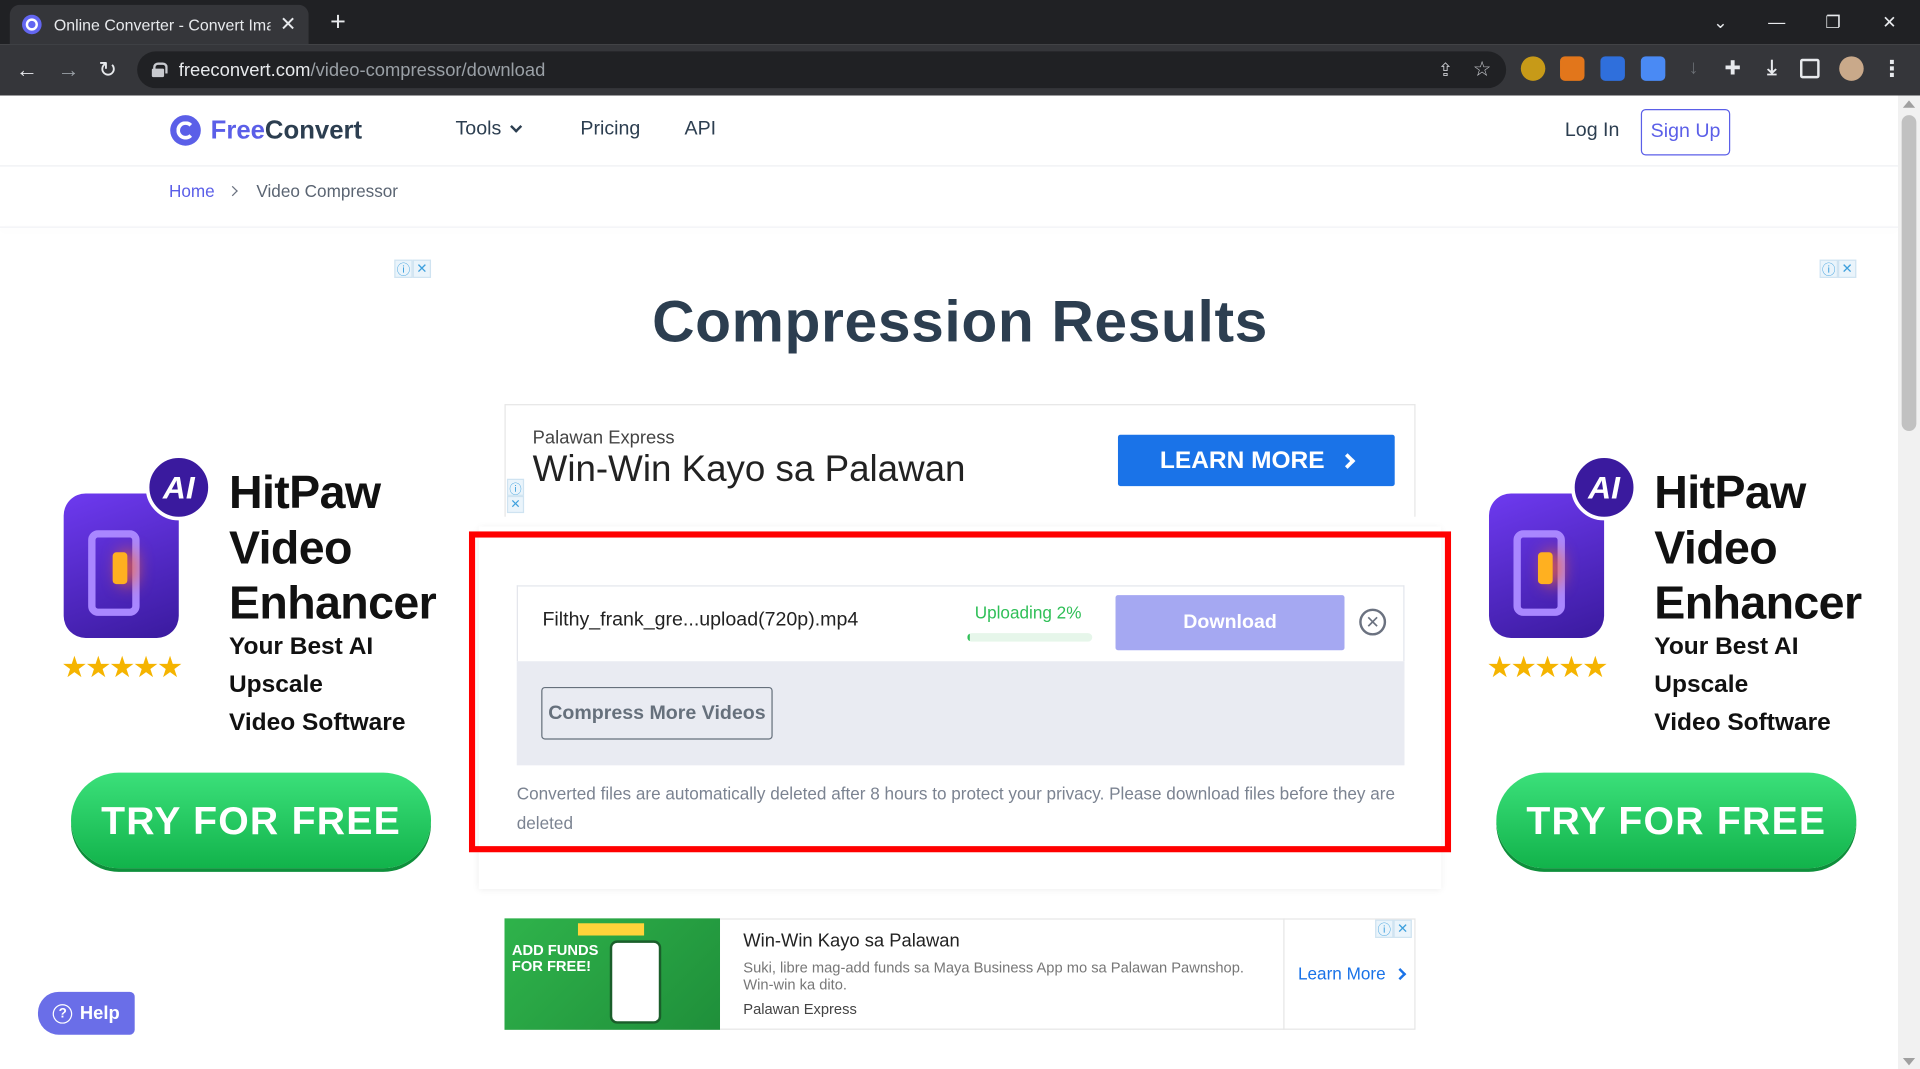 This screenshot has height=1069, width=1920. I want to click on bookmark-star-icon: ☆, so click(1482, 70).